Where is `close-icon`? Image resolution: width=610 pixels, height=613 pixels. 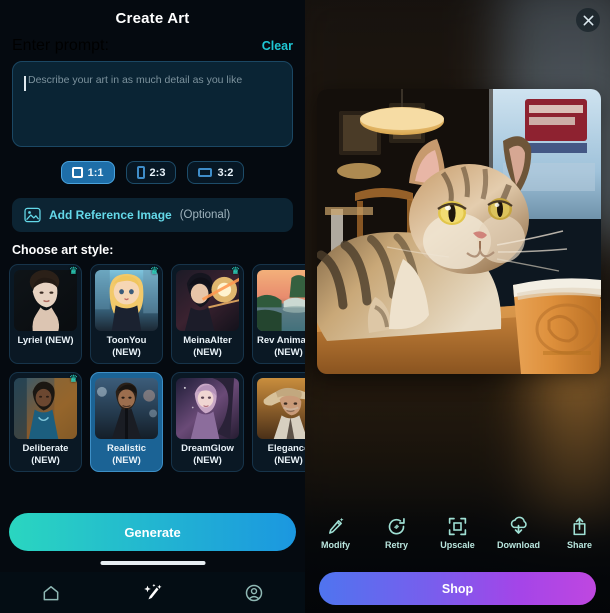
close-icon is located at coordinates (588, 20).